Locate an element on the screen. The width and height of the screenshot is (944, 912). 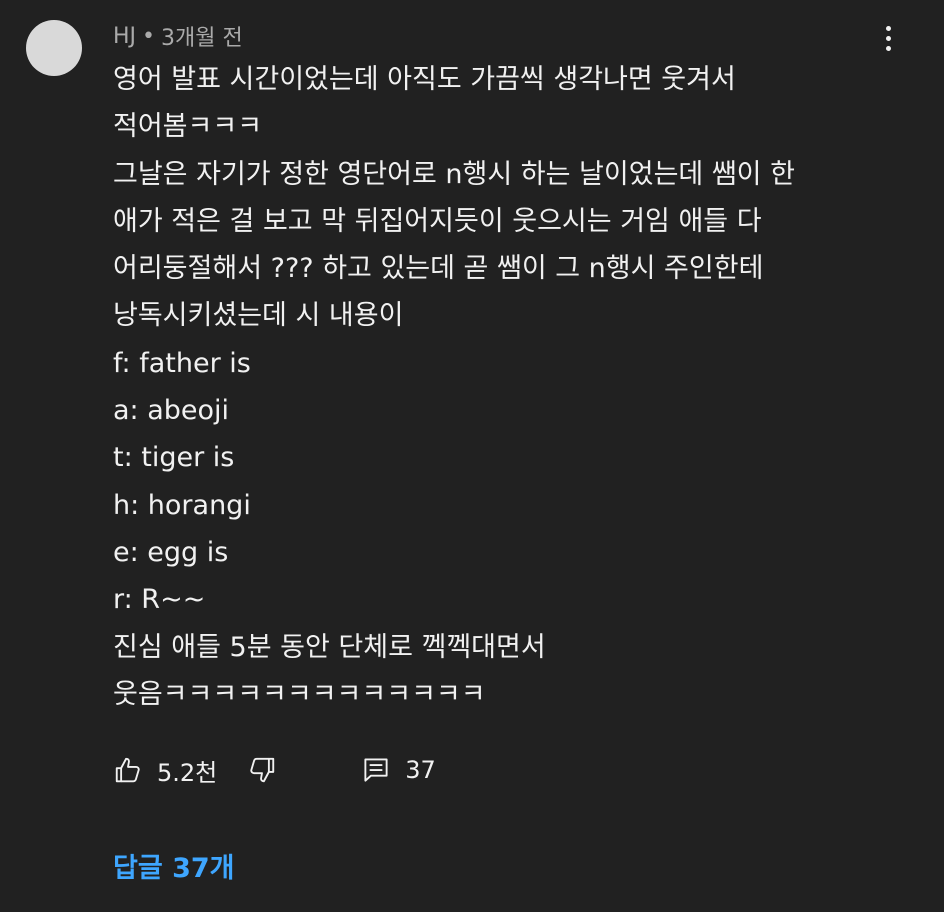
dislike-button is located at coordinates (262, 770).